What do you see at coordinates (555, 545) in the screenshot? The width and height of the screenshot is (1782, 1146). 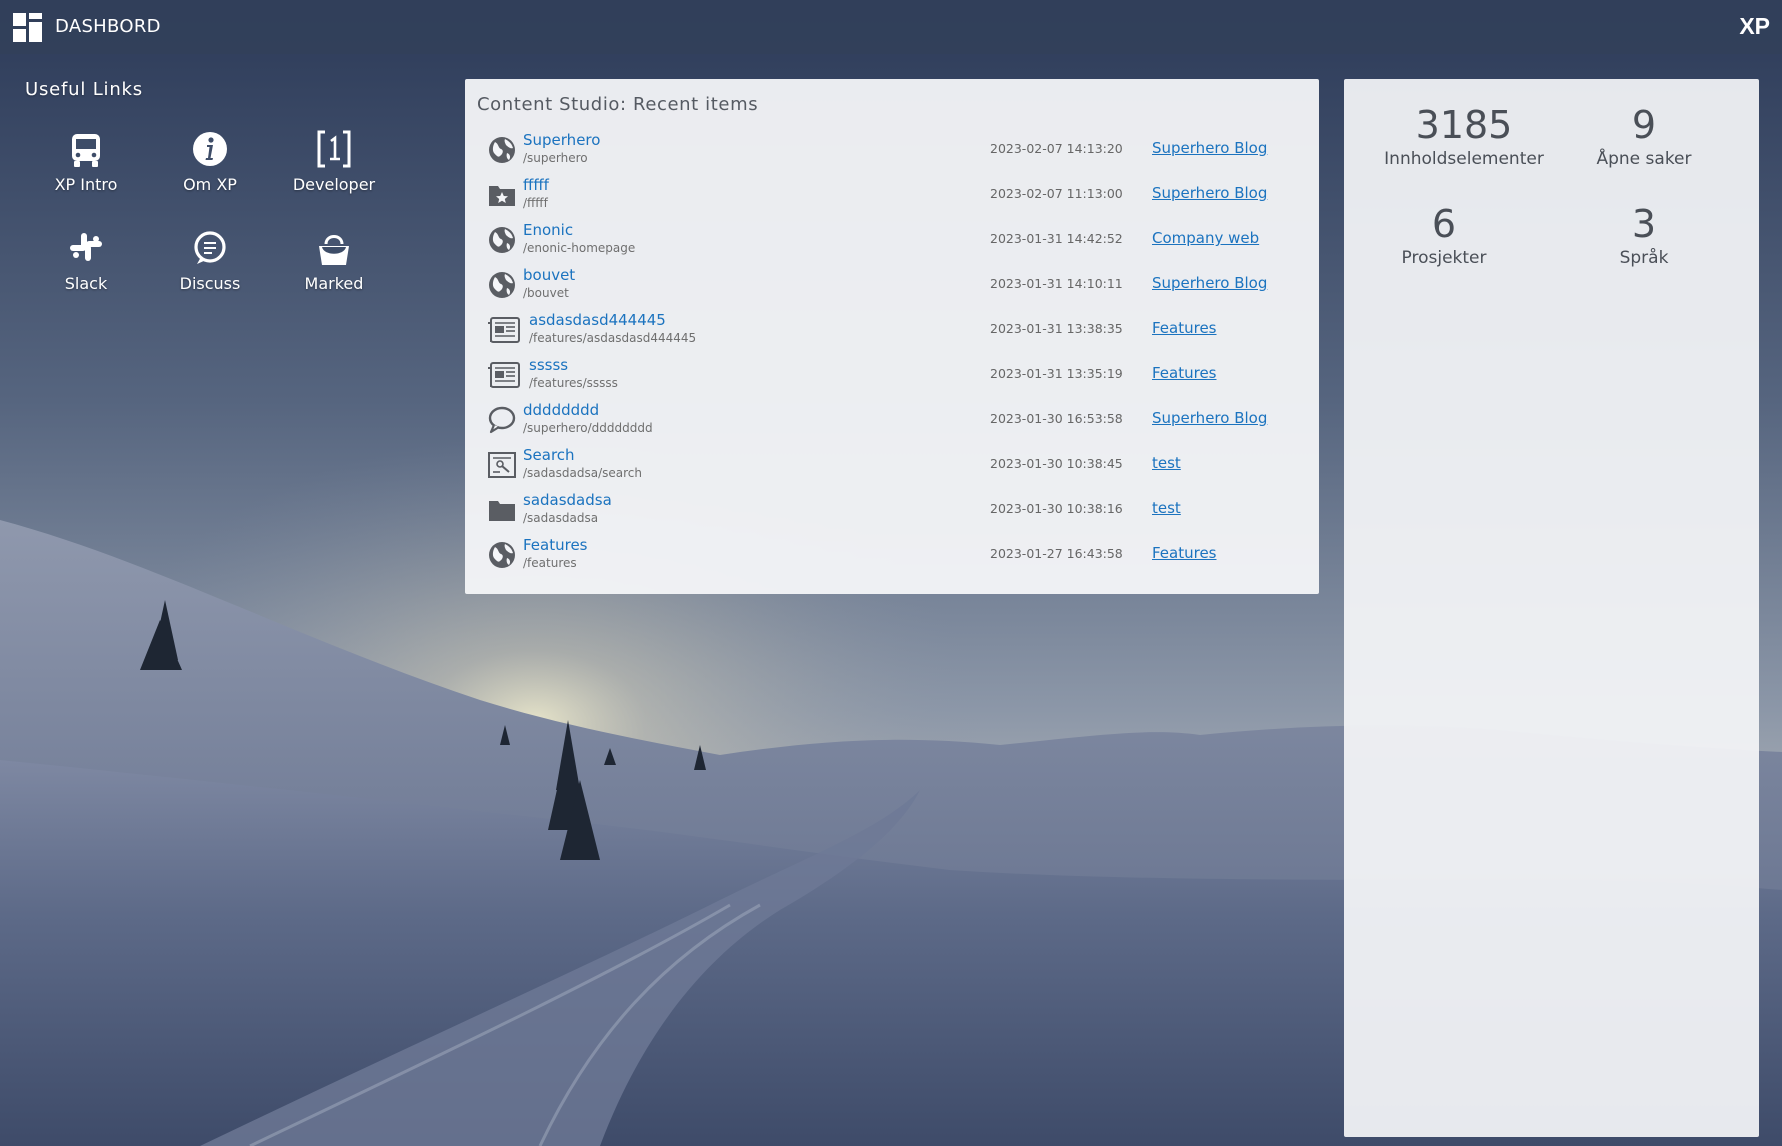 I see `item-name-link: Features` at bounding box center [555, 545].